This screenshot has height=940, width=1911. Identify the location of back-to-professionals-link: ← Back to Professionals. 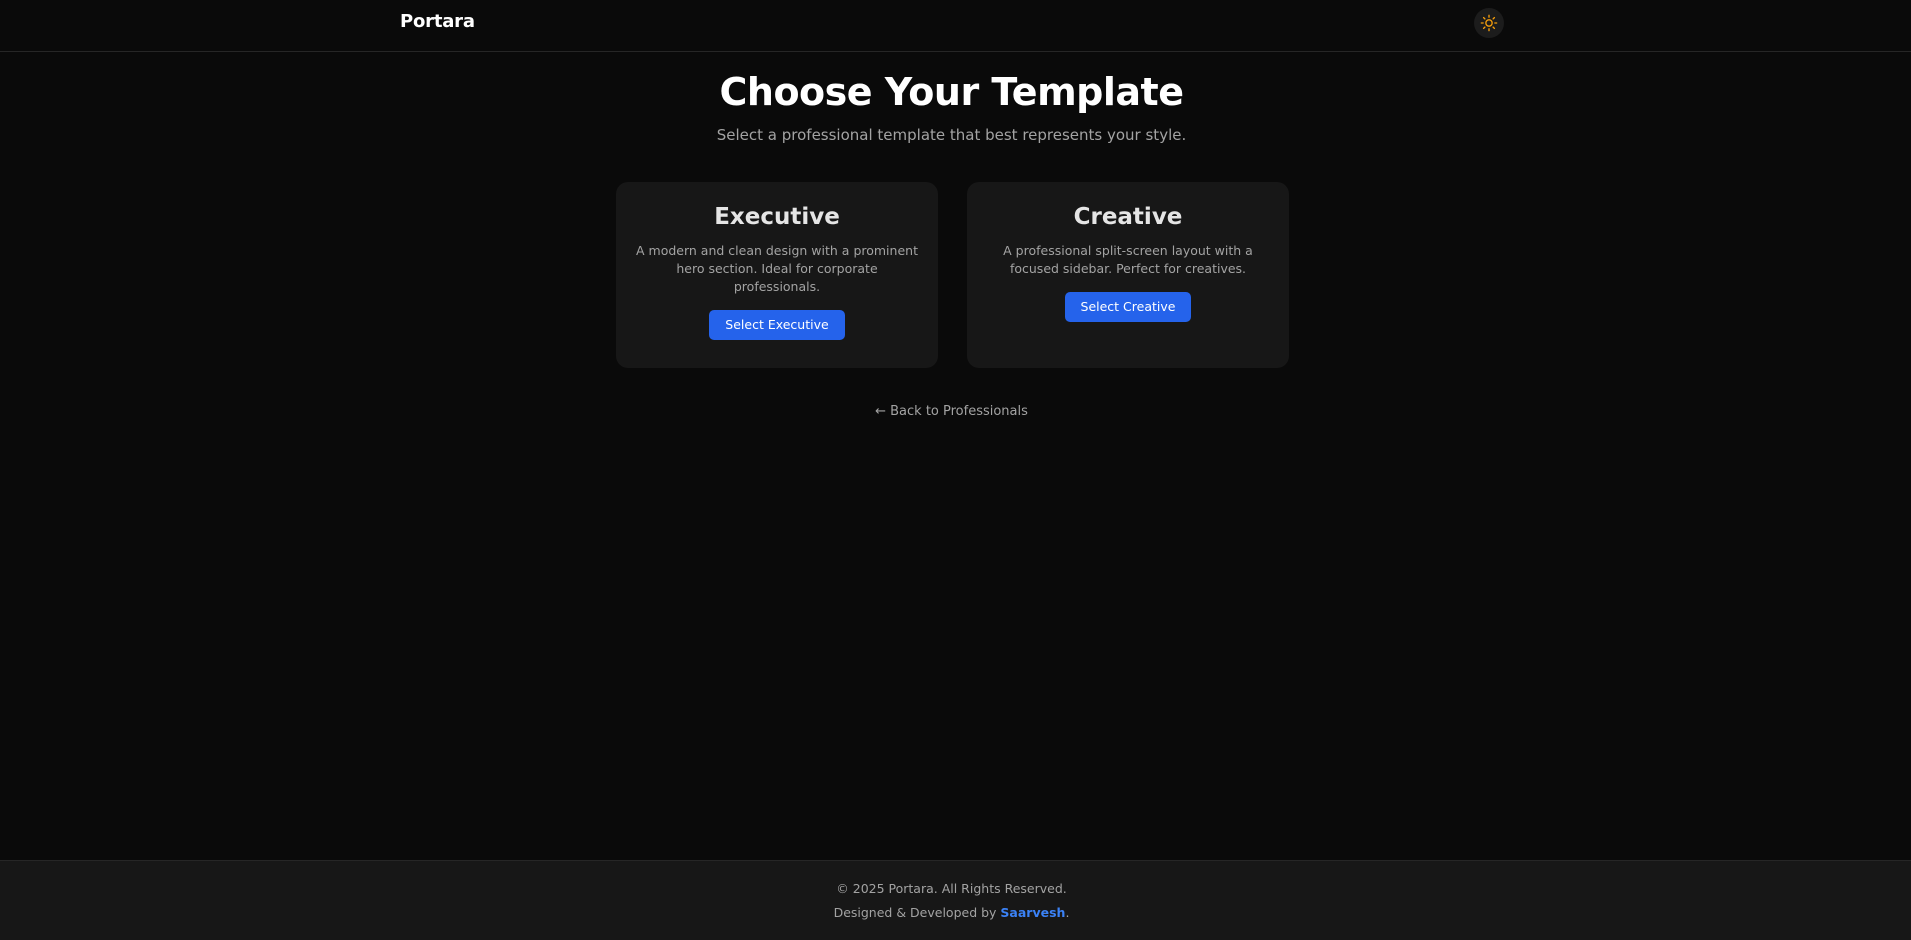
(951, 411).